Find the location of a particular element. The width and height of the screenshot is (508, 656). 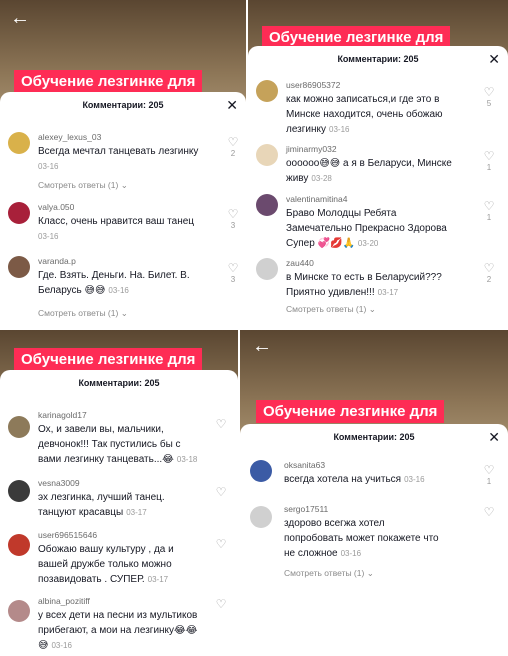

comments-count: Комментарии: 205 is located at coordinates (123, 105).